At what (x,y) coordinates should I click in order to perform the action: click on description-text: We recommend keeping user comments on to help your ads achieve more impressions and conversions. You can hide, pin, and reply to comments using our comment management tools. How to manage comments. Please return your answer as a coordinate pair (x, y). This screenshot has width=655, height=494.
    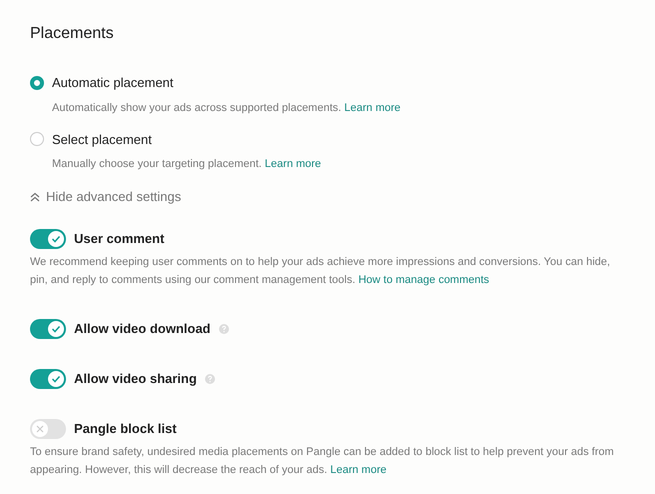
    Looking at the image, I should click on (321, 271).